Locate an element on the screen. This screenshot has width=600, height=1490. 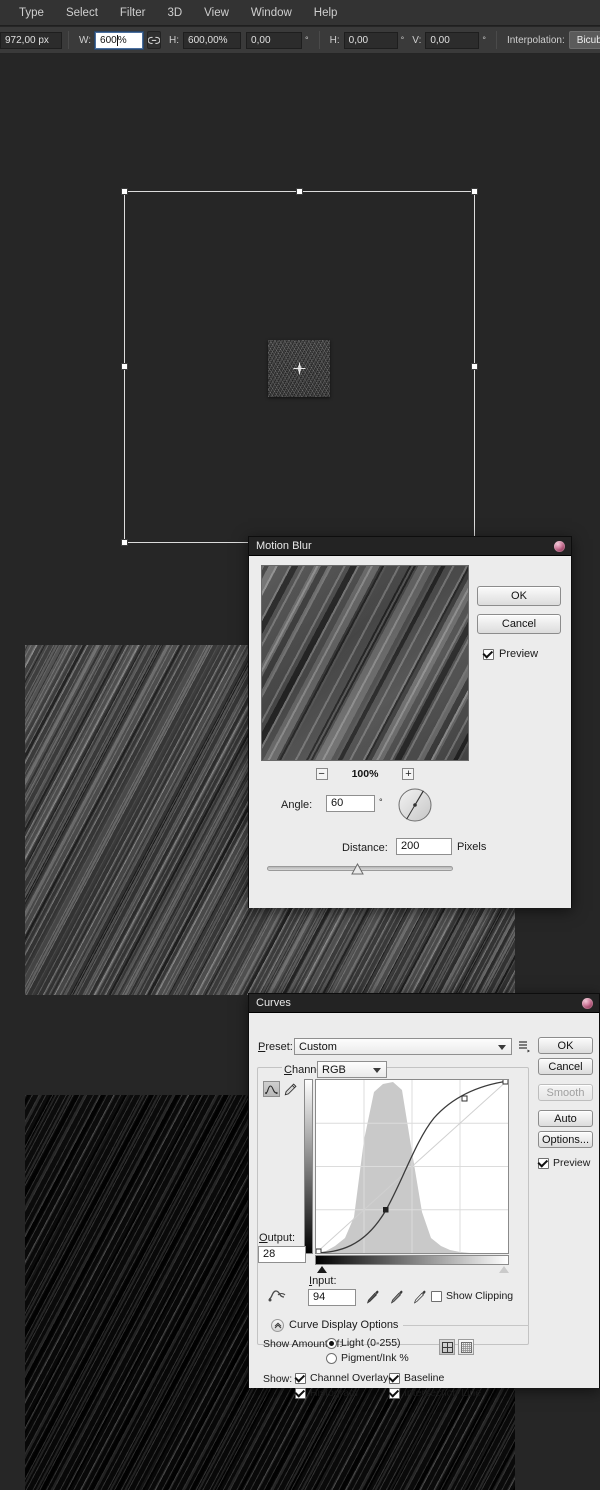
grid-quarter-glyph is located at coordinates (447, 1347).